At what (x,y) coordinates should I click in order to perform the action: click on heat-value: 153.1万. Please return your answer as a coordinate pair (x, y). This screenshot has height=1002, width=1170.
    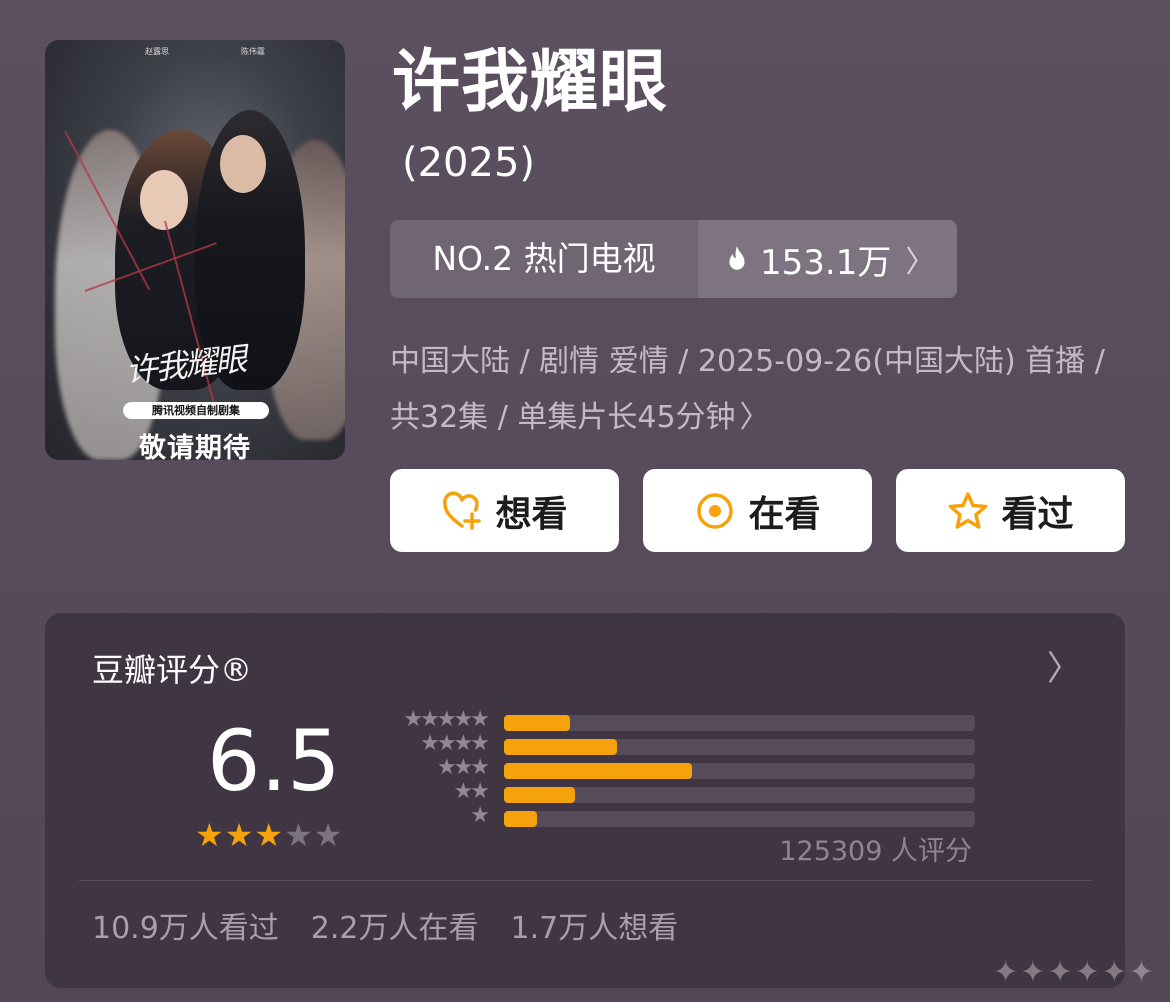
    Looking at the image, I should click on (826, 262).